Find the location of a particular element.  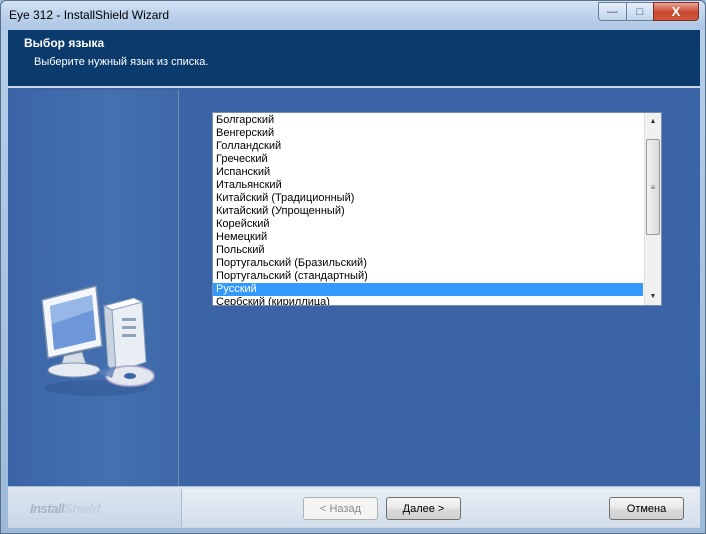

list-item: Испанский is located at coordinates (428, 172).